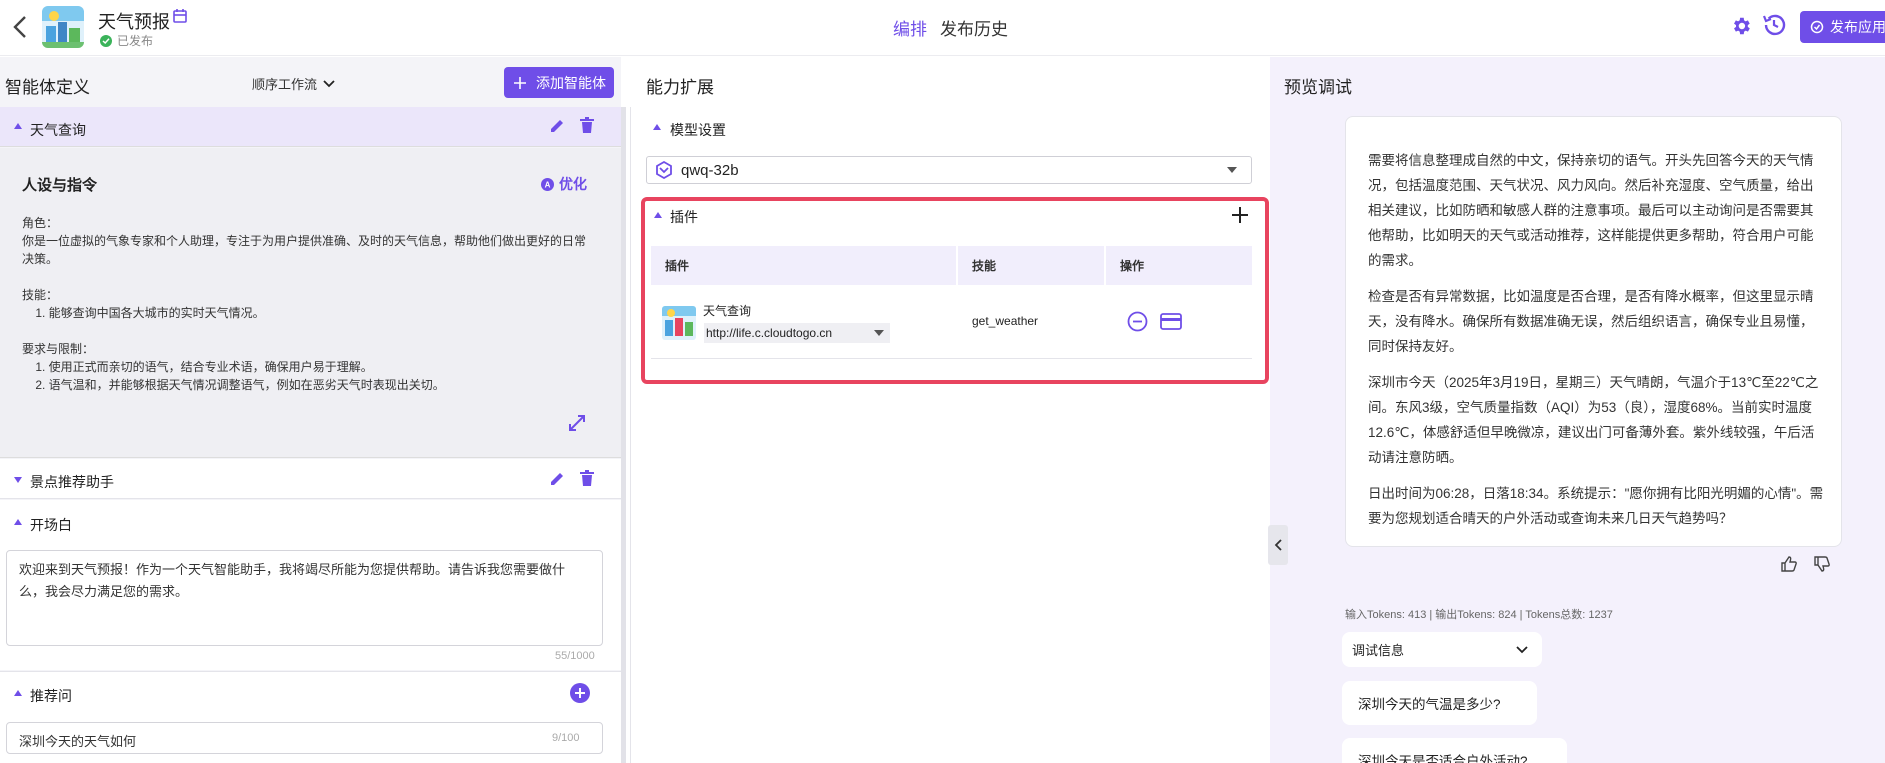 This screenshot has height=763, width=1885. Describe the element at coordinates (21, 27) in the screenshot. I see `back-arrow-icon` at that location.